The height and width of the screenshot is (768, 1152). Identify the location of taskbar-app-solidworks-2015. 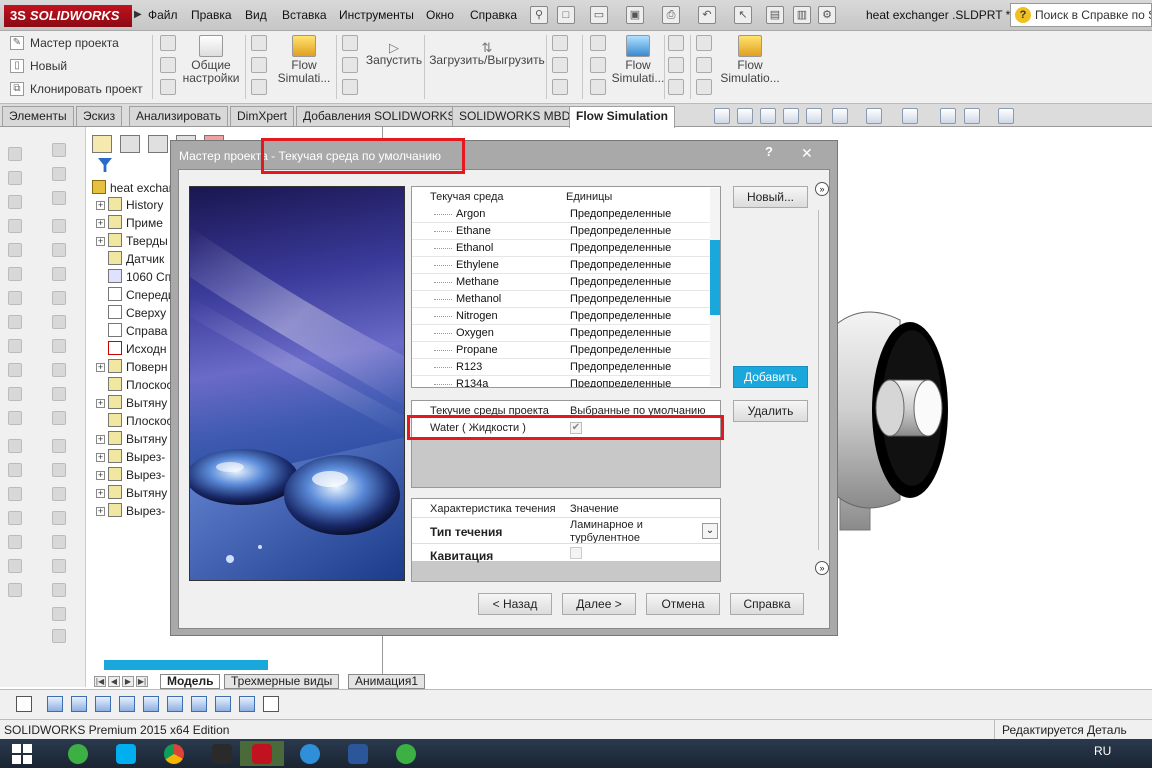
(262, 753).